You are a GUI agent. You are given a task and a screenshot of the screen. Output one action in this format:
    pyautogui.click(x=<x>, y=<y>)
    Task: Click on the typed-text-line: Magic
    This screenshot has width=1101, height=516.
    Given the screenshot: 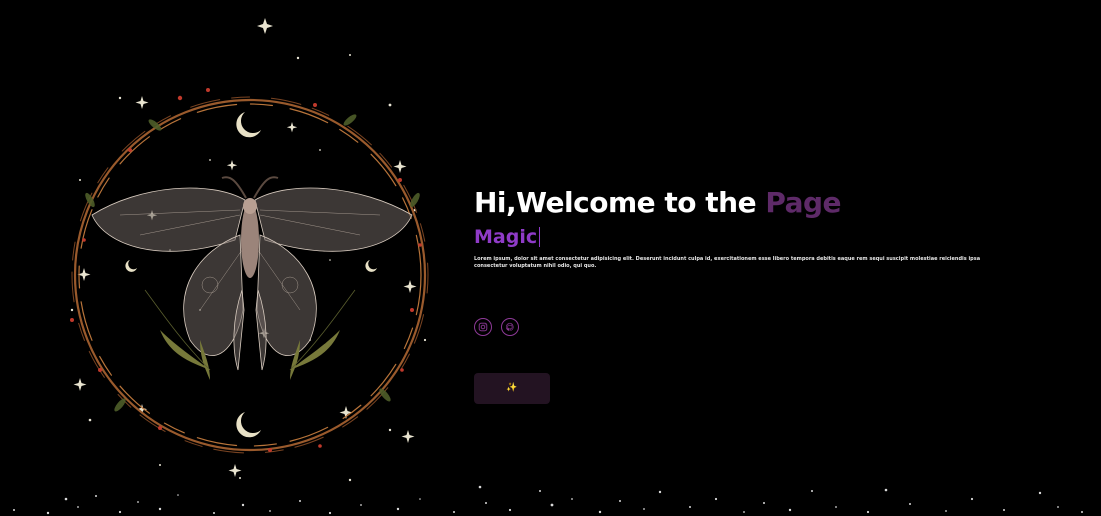 What is the action you would take?
    pyautogui.click(x=754, y=237)
    